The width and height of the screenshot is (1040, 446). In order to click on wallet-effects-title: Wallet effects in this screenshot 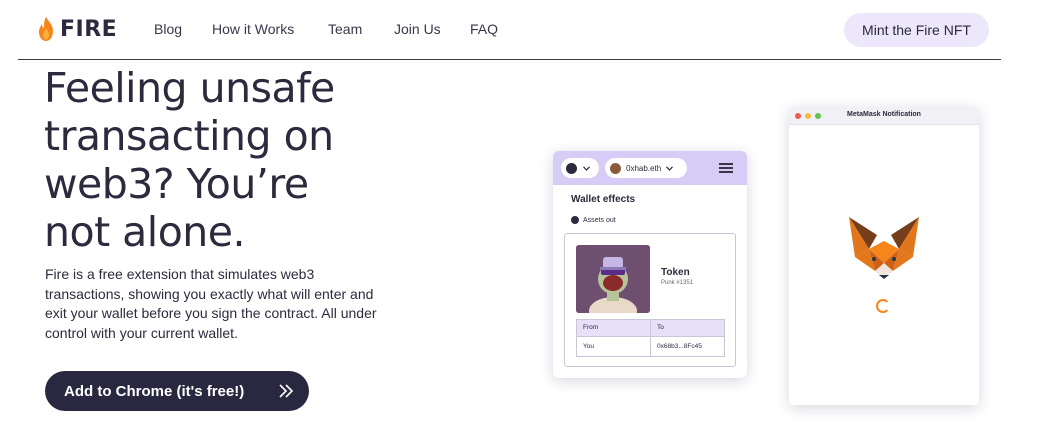, I will do `click(603, 199)`.